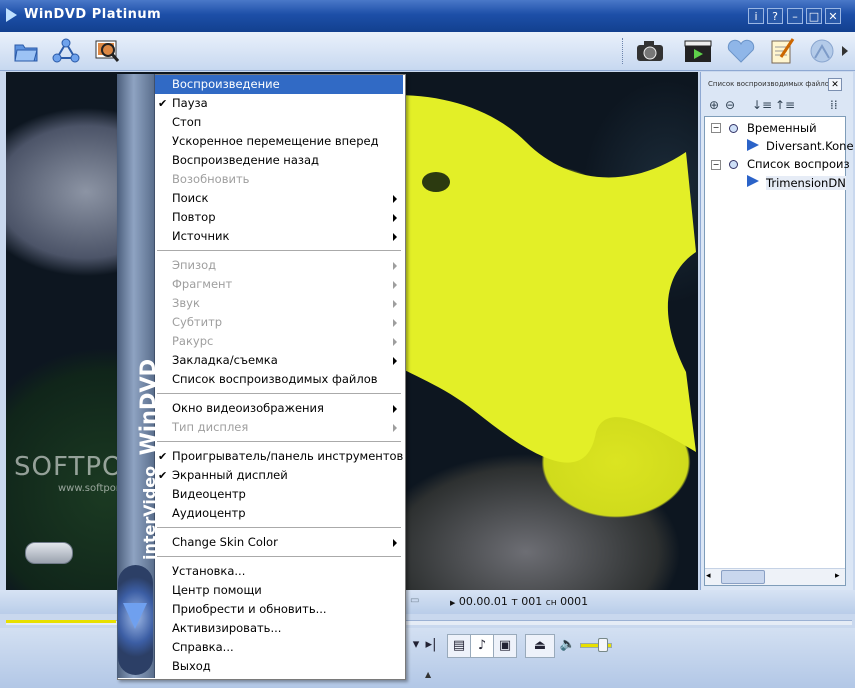 This screenshot has height=688, width=855. What do you see at coordinates (775, 576) in the screenshot?
I see `horizontal-scrollbar: ◂ ▸` at bounding box center [775, 576].